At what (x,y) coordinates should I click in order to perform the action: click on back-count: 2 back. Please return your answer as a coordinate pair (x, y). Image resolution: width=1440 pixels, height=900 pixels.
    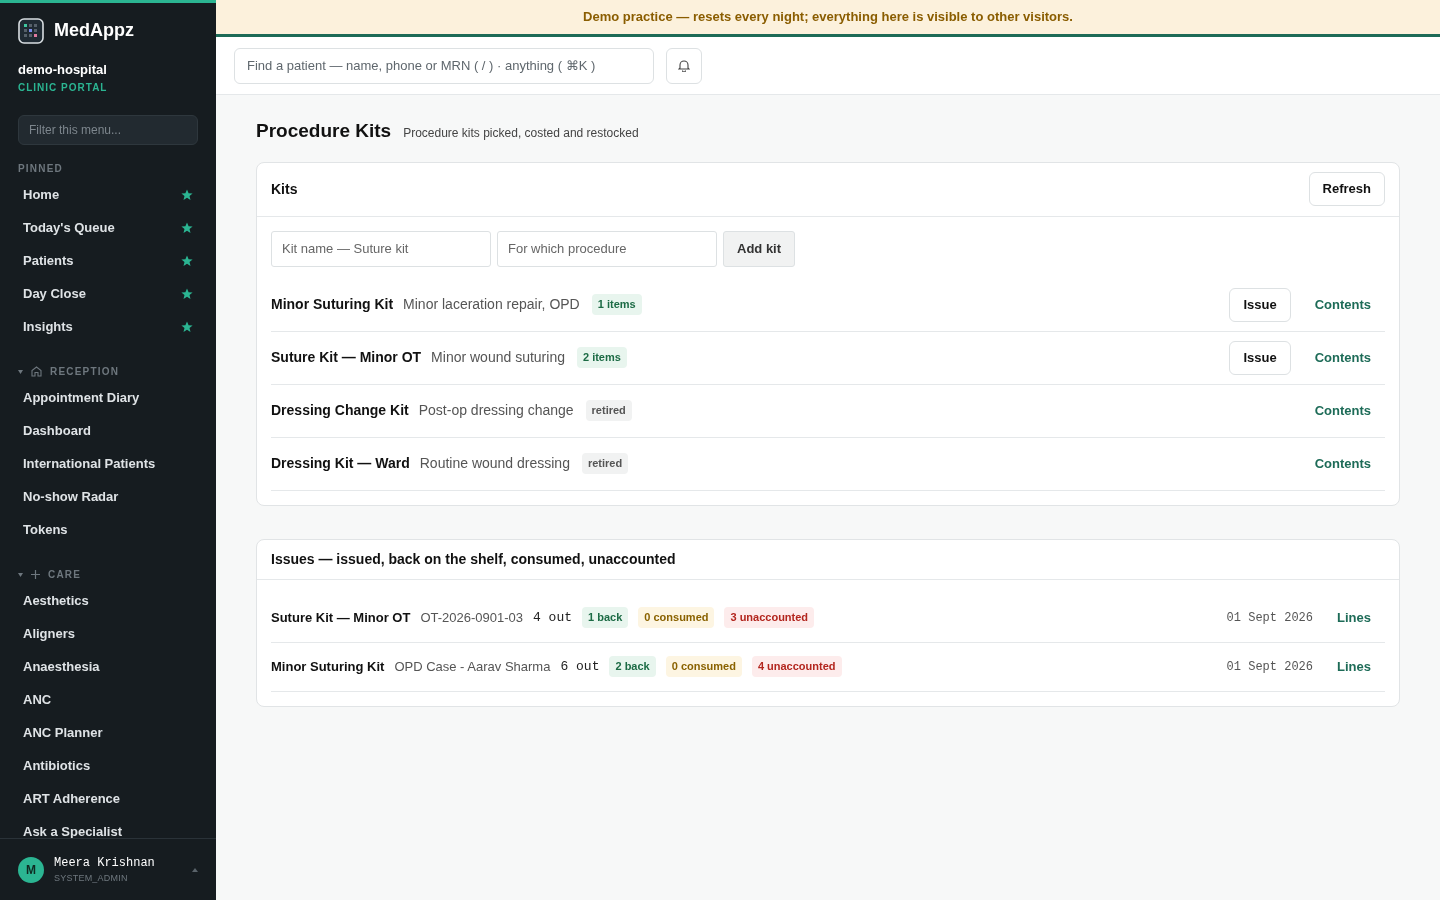
    Looking at the image, I should click on (632, 666).